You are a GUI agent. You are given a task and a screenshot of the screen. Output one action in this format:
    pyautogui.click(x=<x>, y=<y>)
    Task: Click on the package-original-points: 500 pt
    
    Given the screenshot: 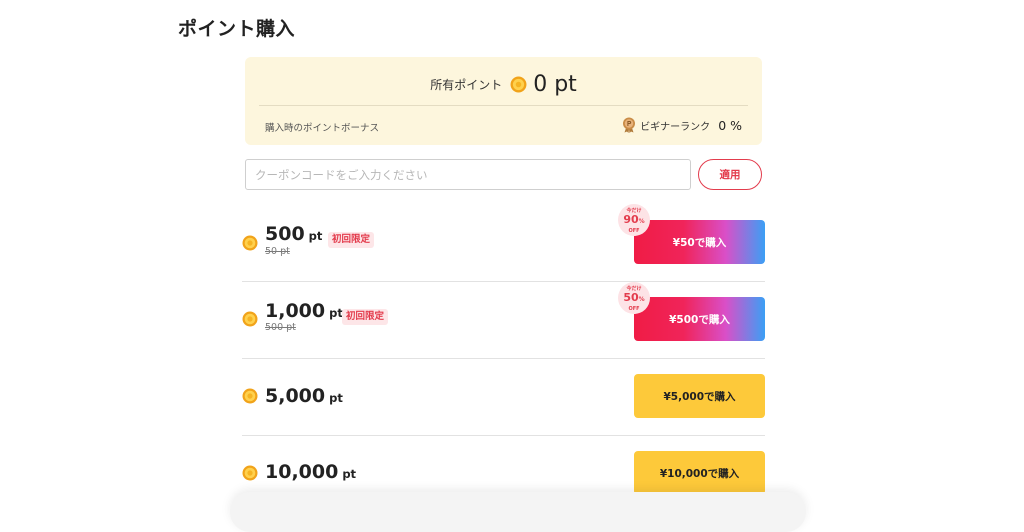 What is the action you would take?
    pyautogui.click(x=280, y=327)
    